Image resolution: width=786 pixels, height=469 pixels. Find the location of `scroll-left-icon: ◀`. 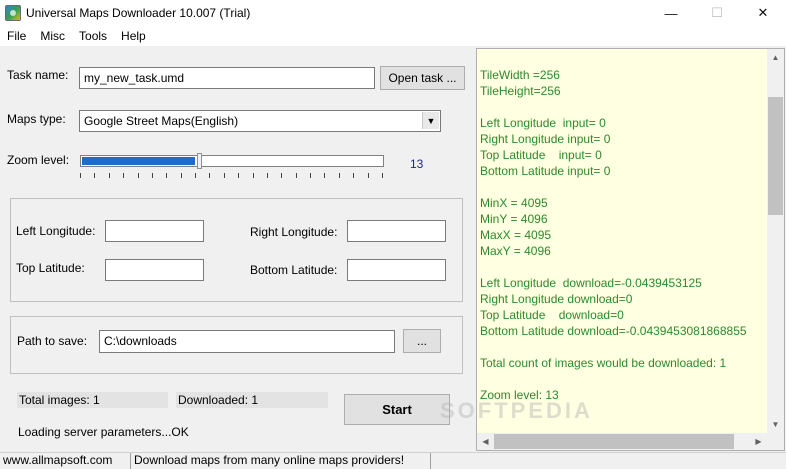

scroll-left-icon: ◀ is located at coordinates (485, 441).